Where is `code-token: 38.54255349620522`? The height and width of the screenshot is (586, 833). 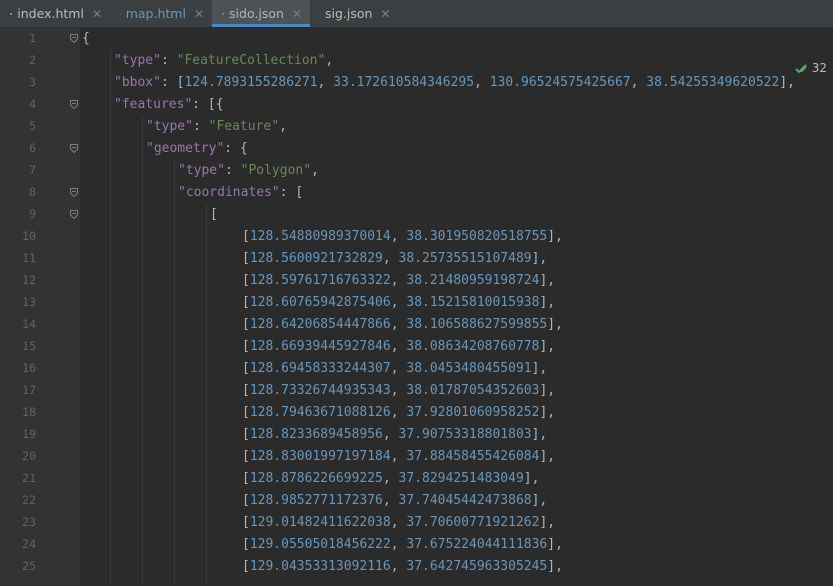 code-token: 38.54255349620522 is located at coordinates (713, 82).